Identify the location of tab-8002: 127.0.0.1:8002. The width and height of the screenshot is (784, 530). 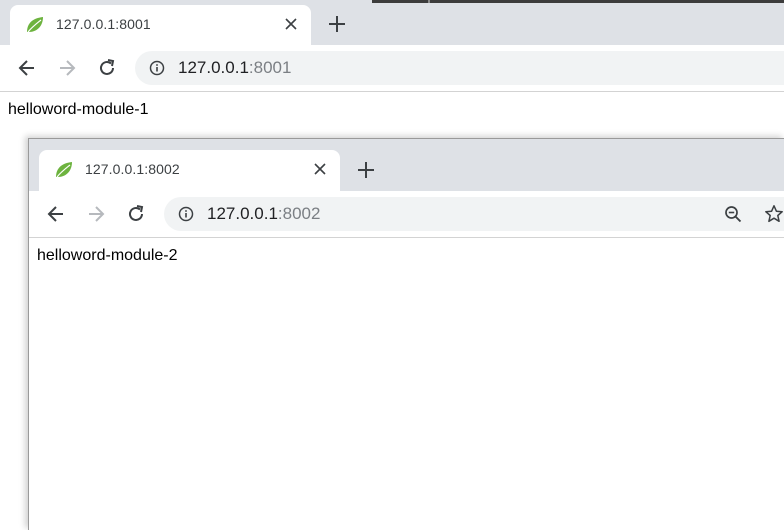
(189, 170).